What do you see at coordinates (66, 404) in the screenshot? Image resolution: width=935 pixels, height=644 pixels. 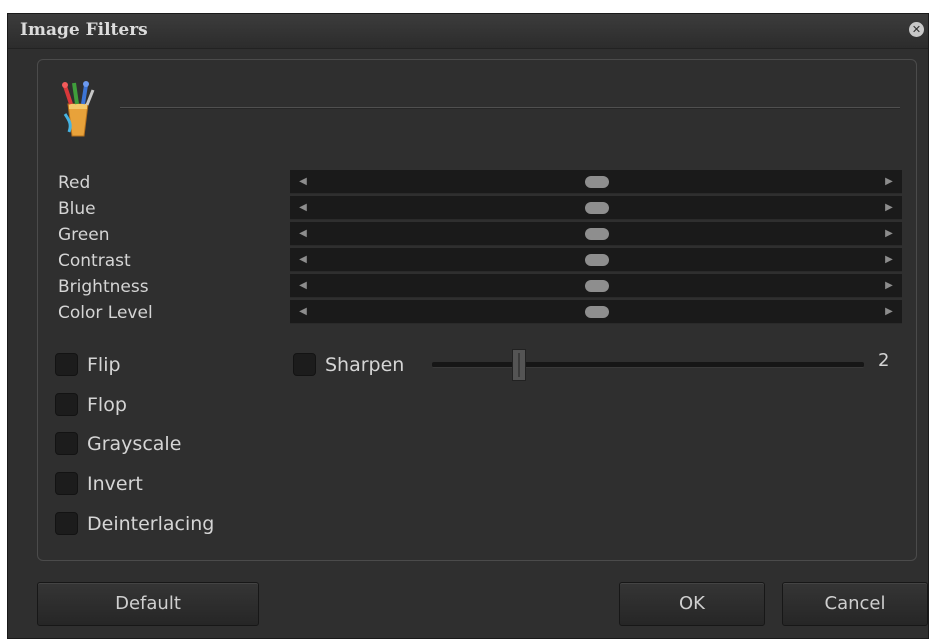 I see `flop-checkbox` at bounding box center [66, 404].